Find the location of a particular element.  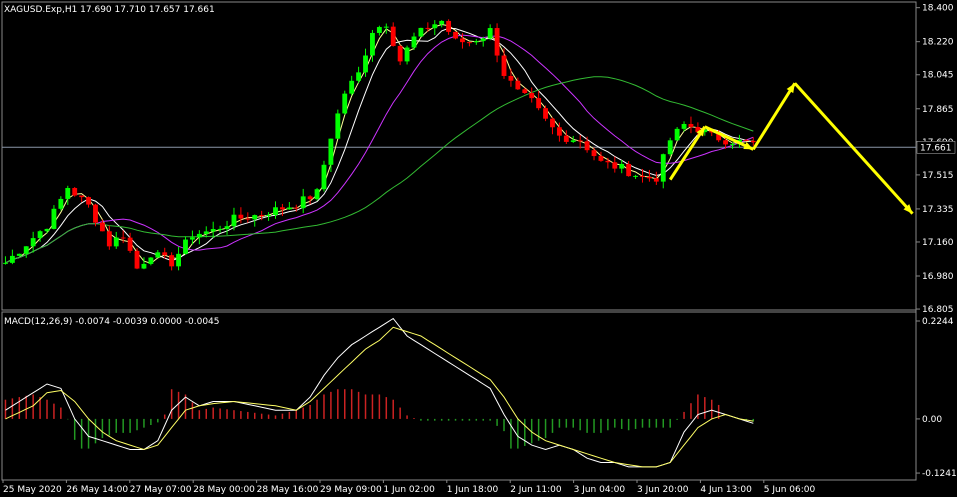

time-label: 4 Jun 13:00 is located at coordinates (726, 490).